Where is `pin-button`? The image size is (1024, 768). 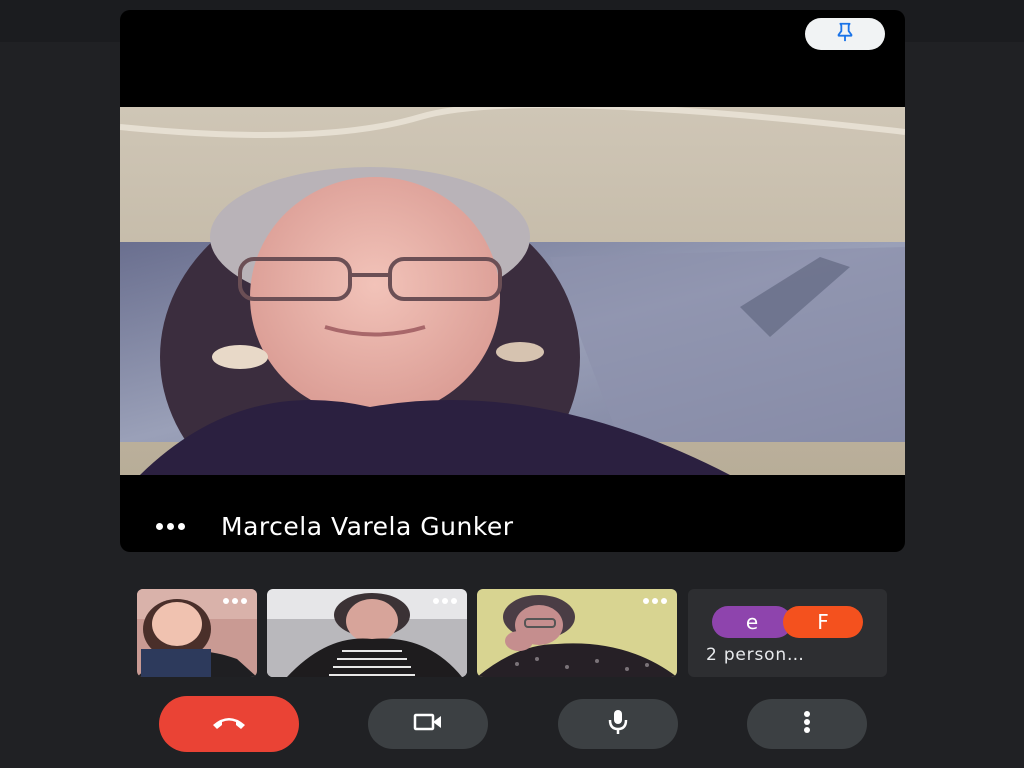 pin-button is located at coordinates (845, 34).